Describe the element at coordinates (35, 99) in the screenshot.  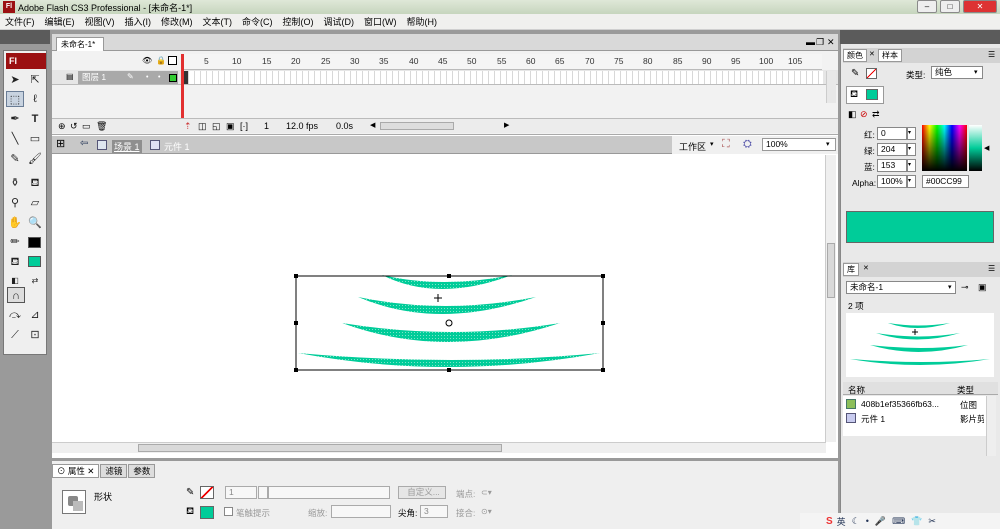
I see `lasso-tool-icon: ℓ` at that location.